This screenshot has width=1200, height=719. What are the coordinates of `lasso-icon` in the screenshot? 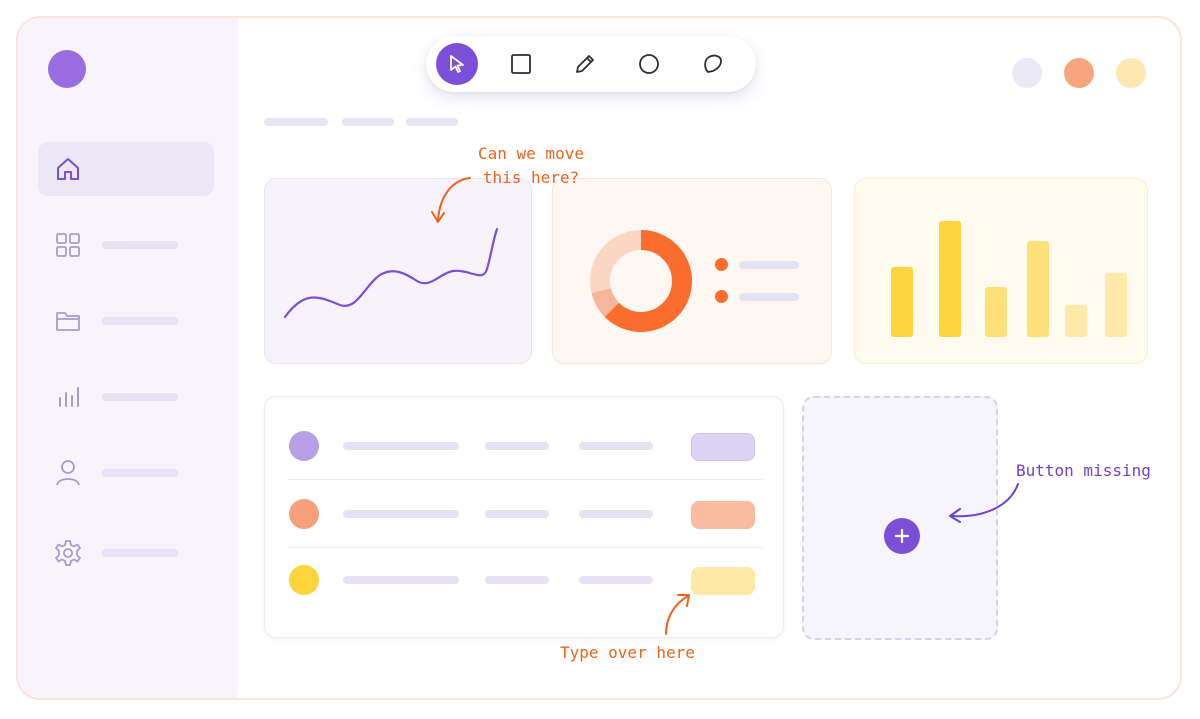 It's located at (713, 63).